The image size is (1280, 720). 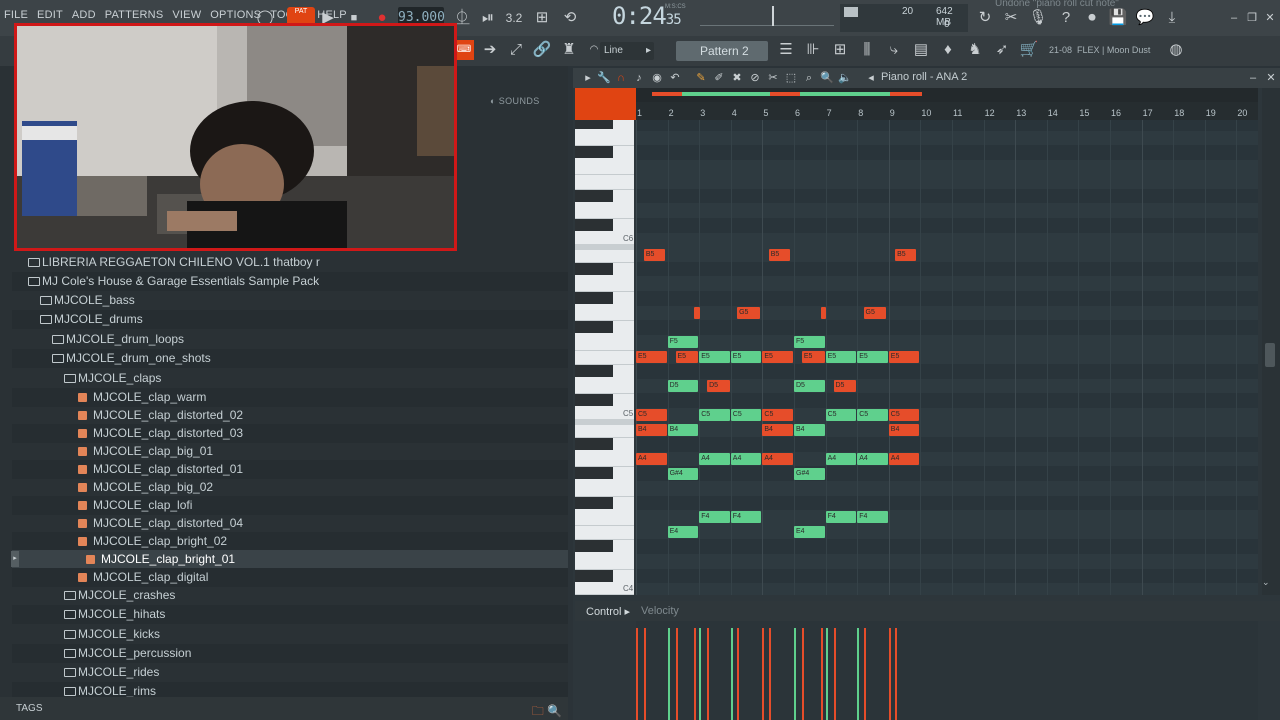 What do you see at coordinates (542, 50) in the screenshot?
I see `link-icon: 🔗` at bounding box center [542, 50].